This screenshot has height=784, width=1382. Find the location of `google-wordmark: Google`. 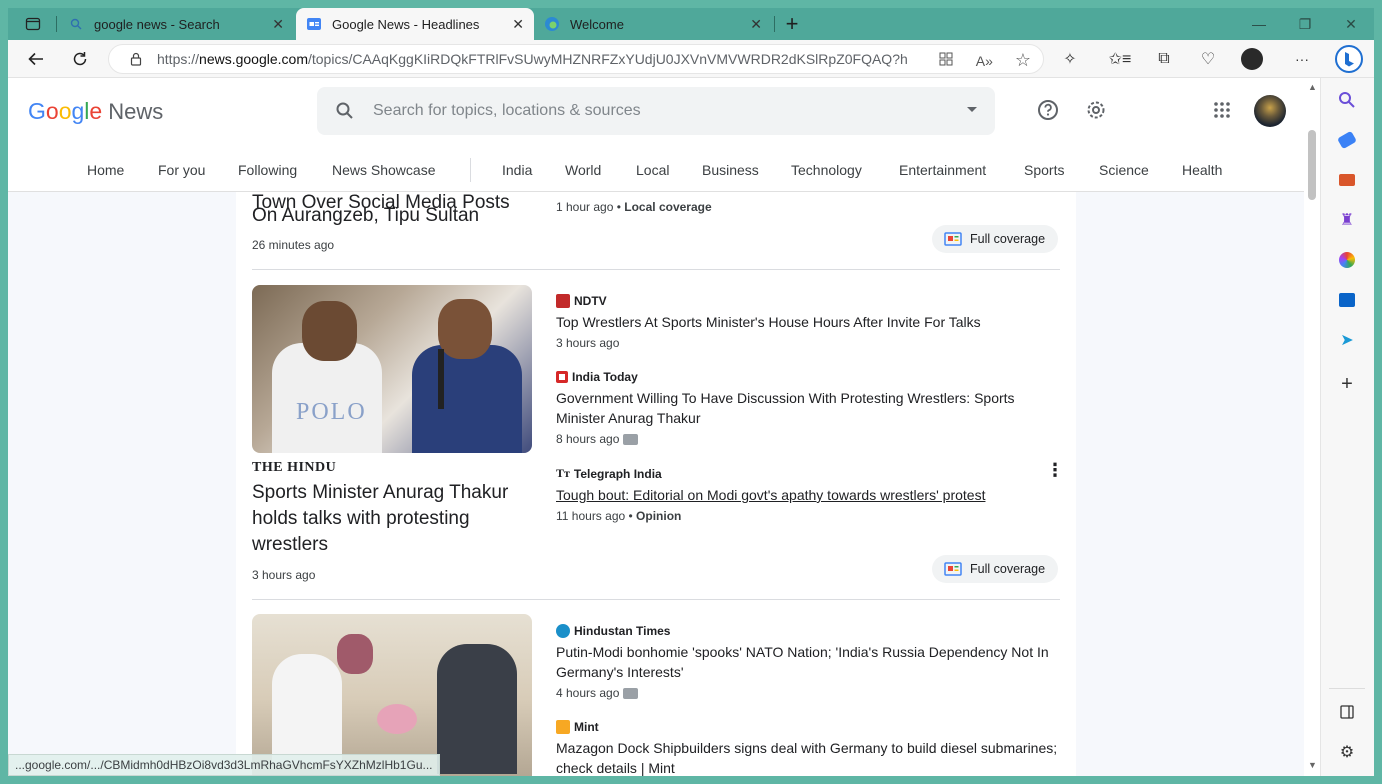

google-wordmark: Google is located at coordinates (65, 111).